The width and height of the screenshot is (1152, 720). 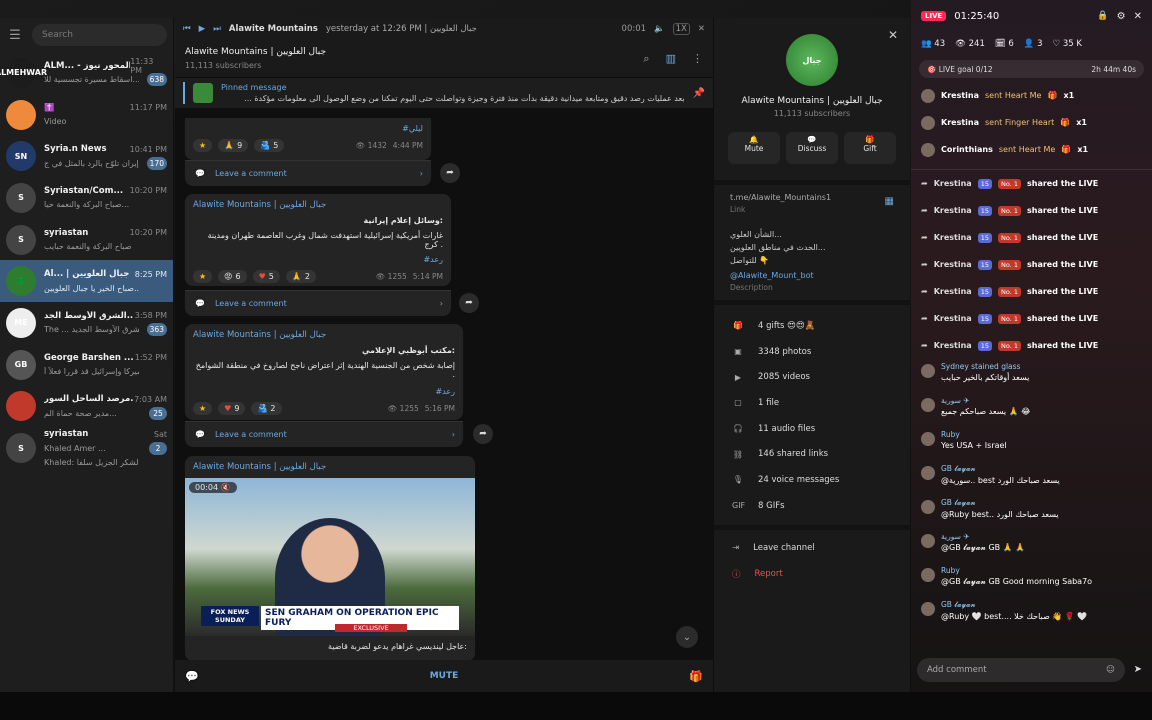 I want to click on menu-icon: ☰, so click(x=15, y=35).